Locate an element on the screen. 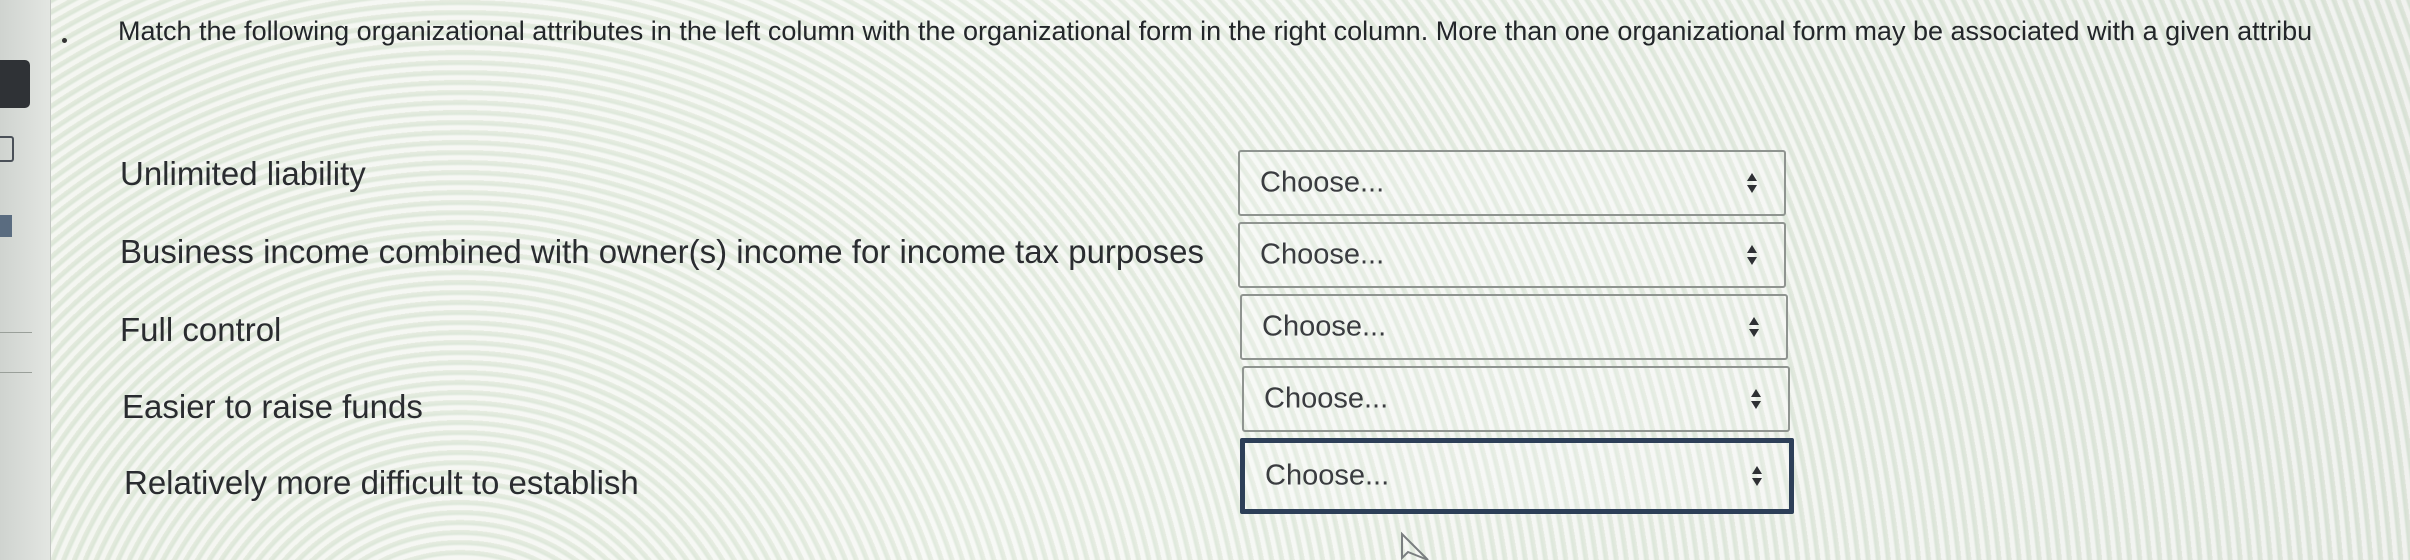  sidebar-tab is located at coordinates (15, 84).